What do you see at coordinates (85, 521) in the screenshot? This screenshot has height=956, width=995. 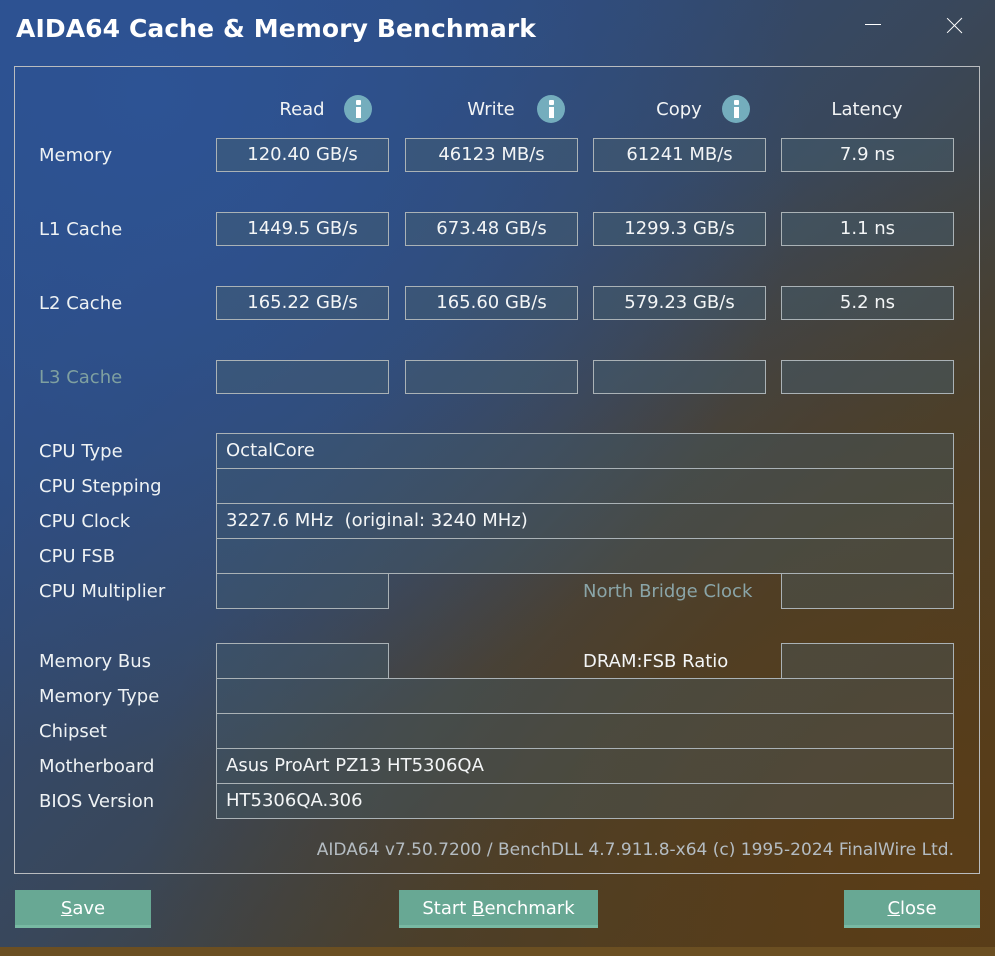 I see `label-cpu-clock: CPU Clock` at bounding box center [85, 521].